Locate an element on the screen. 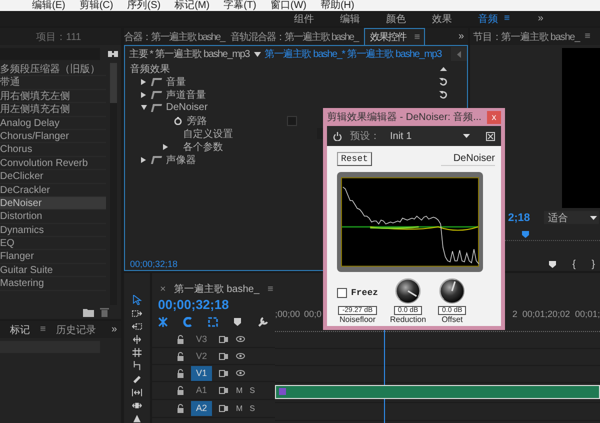  reset-button: Reset is located at coordinates (354, 159).